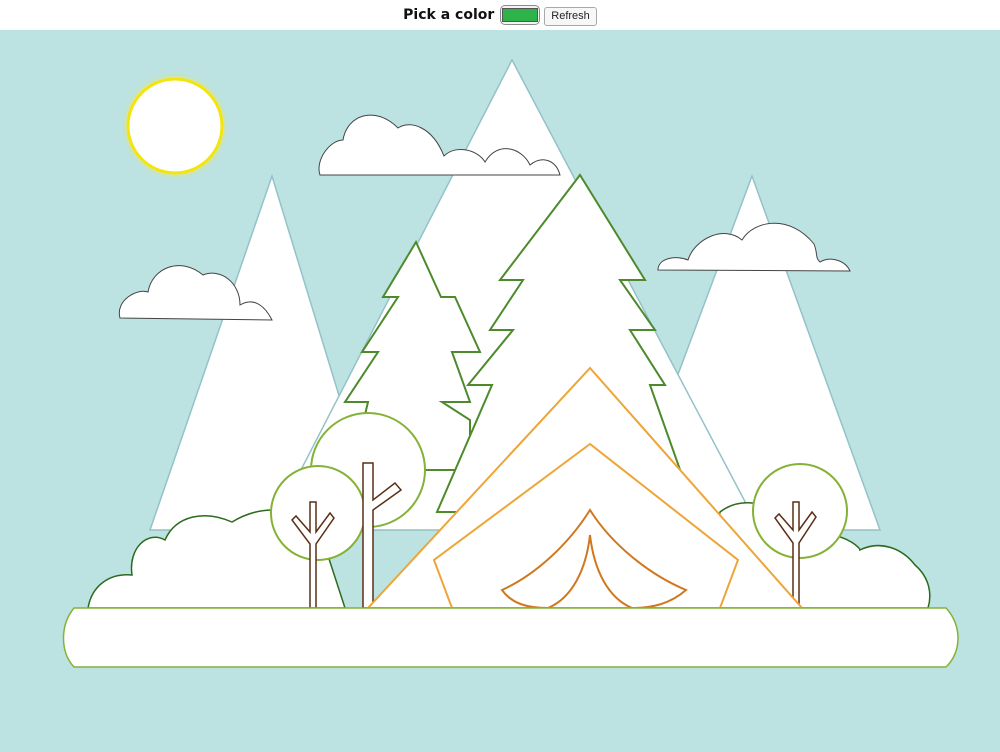  I want to click on pick-color-label: Pick a color, so click(449, 15).